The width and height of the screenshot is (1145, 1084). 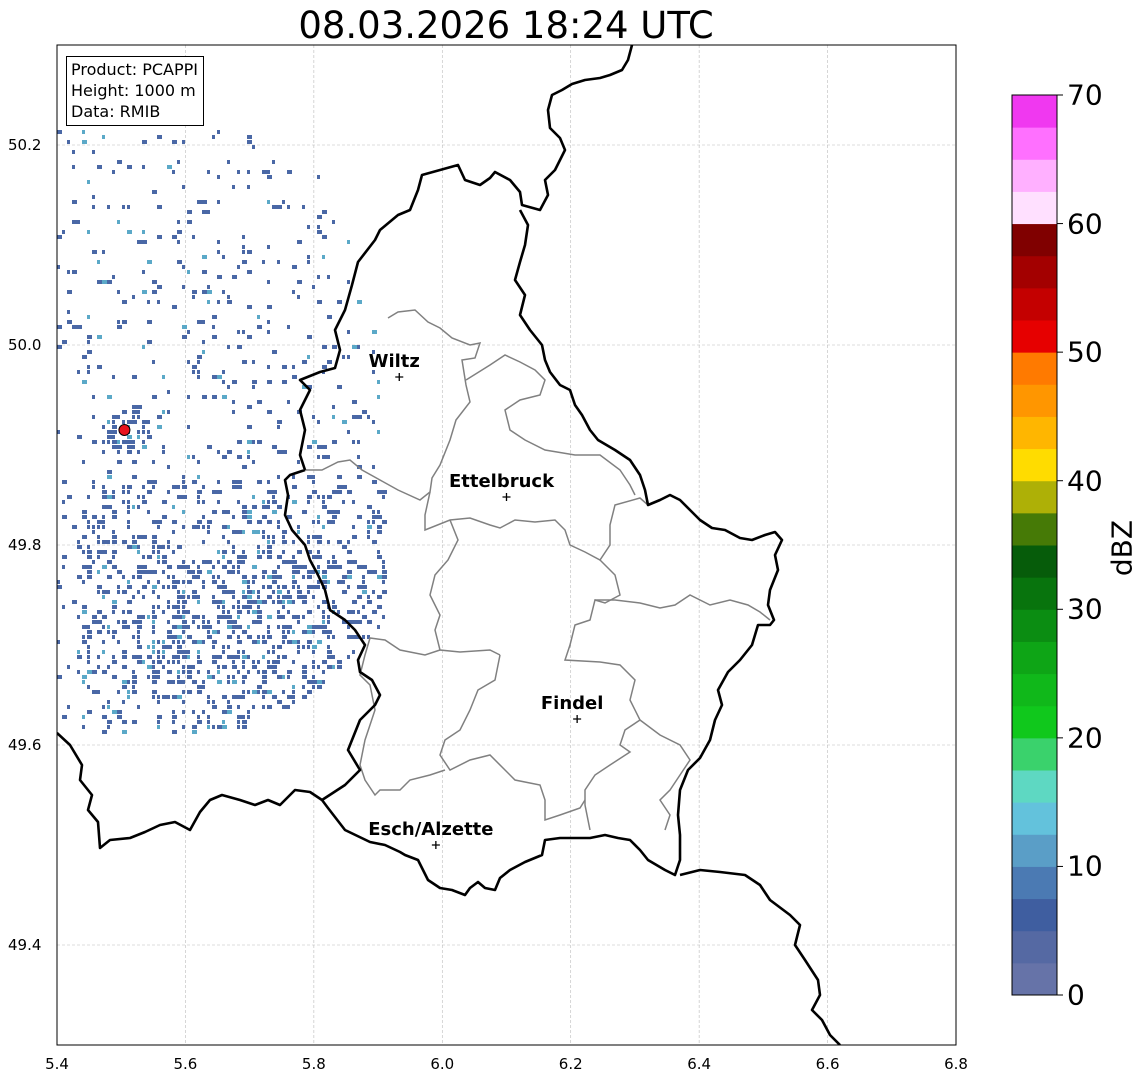 What do you see at coordinates (485, 600) in the screenshot?
I see `city-markers: Wiltz Ettelbruck Findel Esch/Alzette` at bounding box center [485, 600].